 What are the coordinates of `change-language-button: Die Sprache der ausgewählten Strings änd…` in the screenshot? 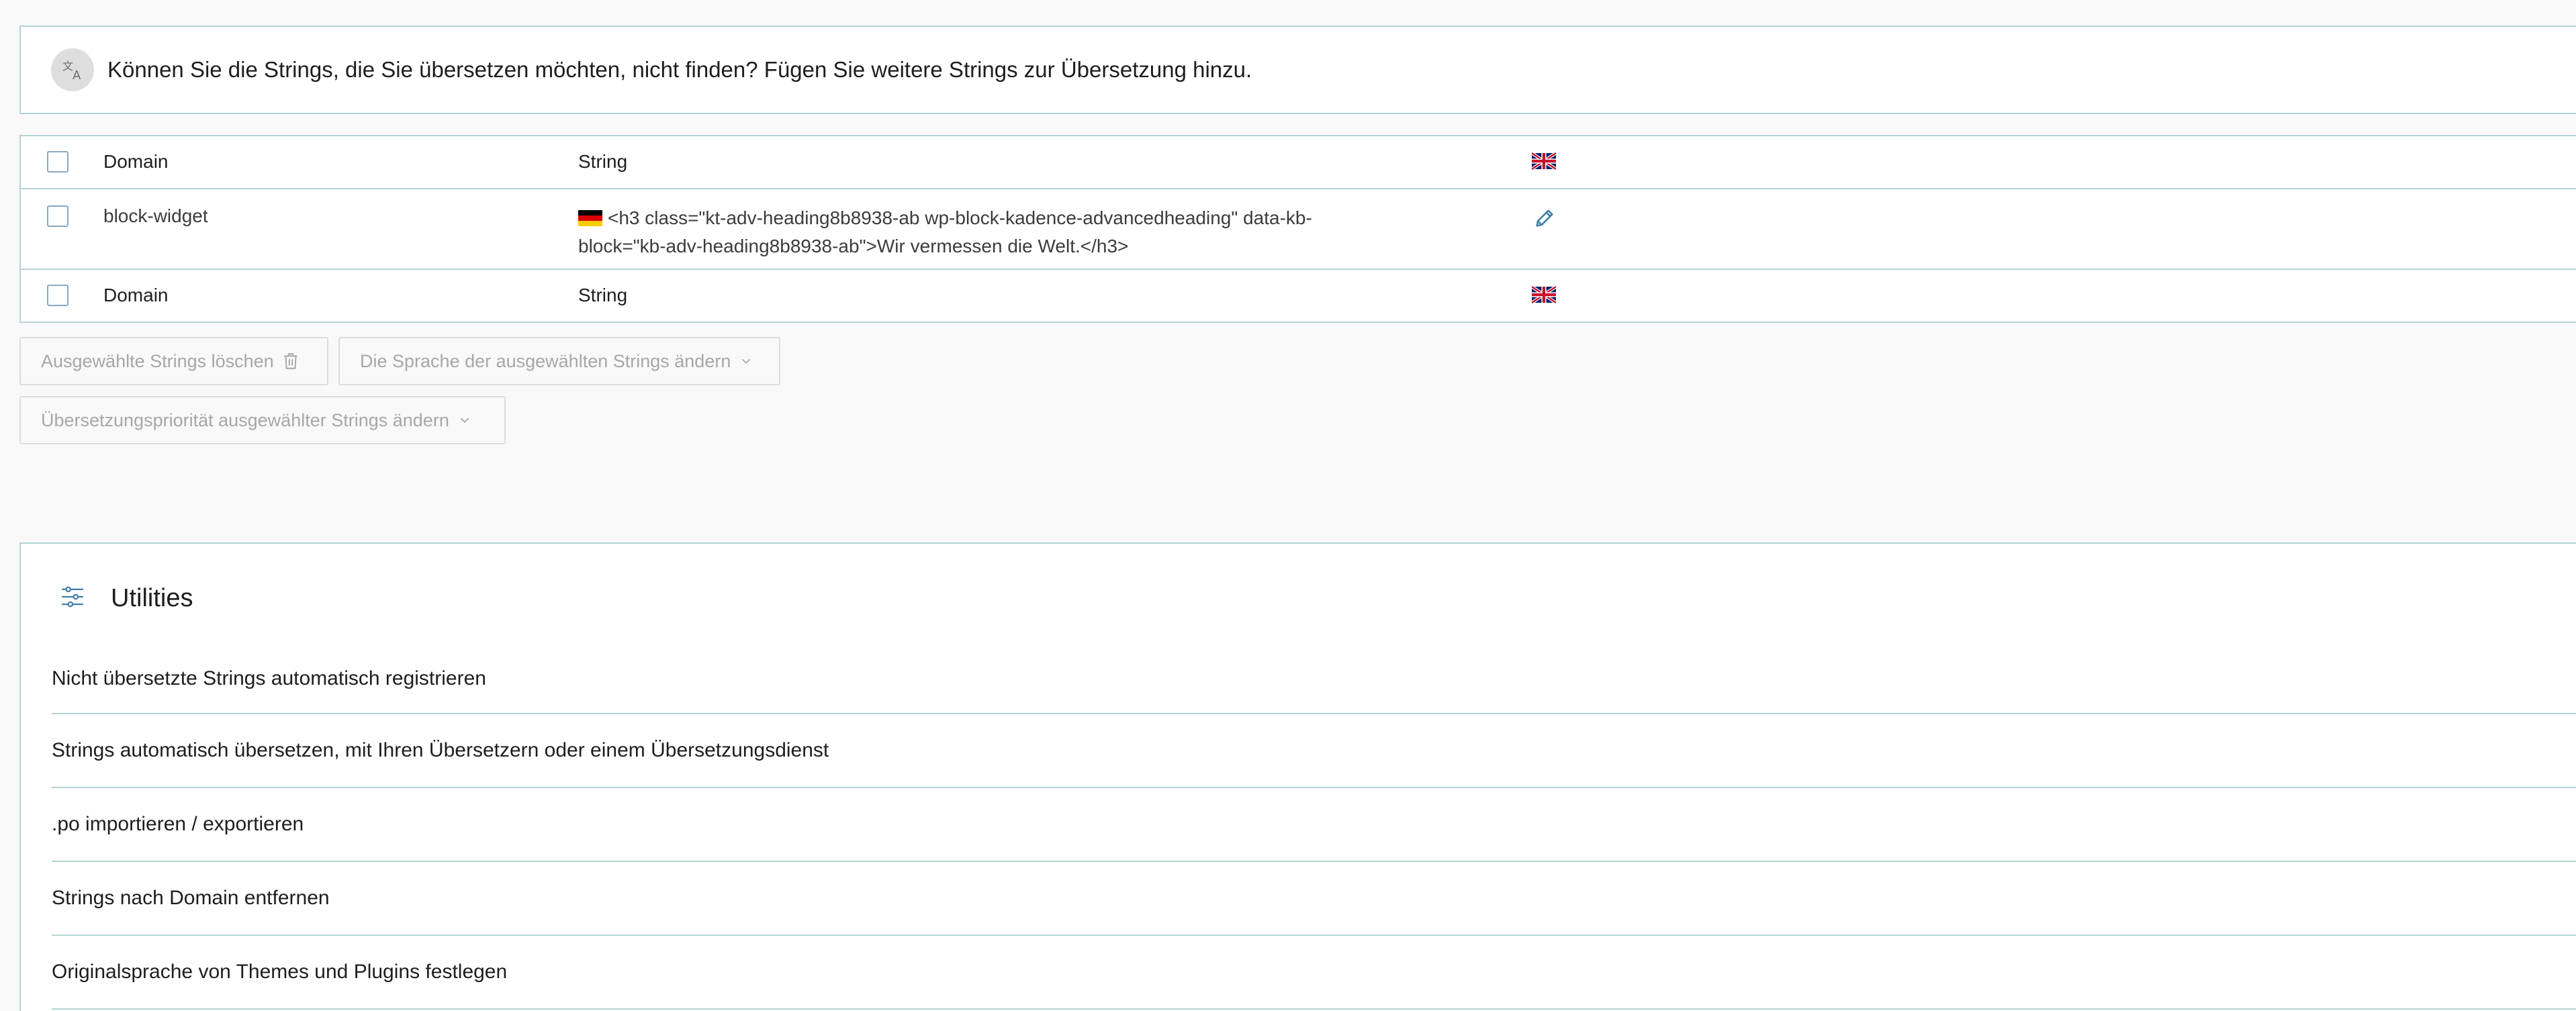 It's located at (559, 361).